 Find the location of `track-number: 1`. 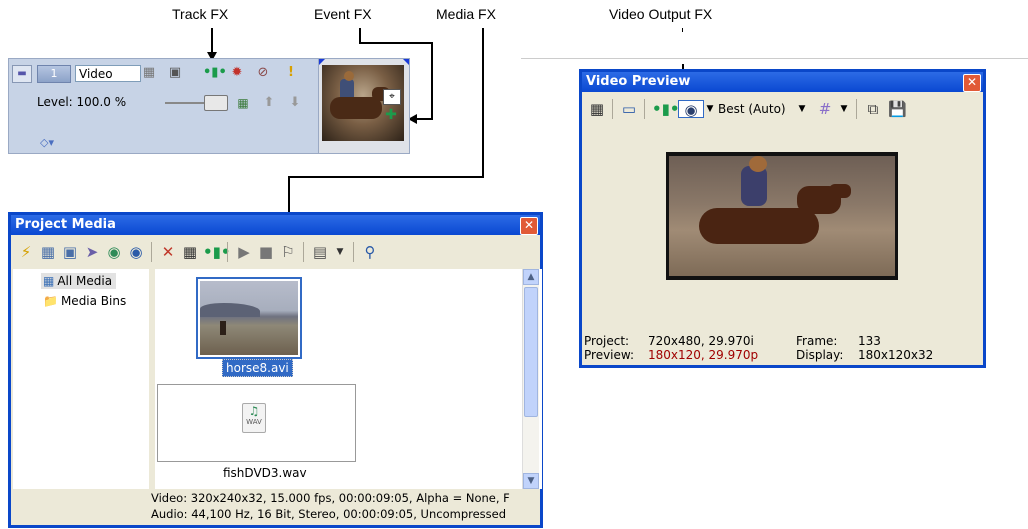

track-number: 1 is located at coordinates (54, 73).